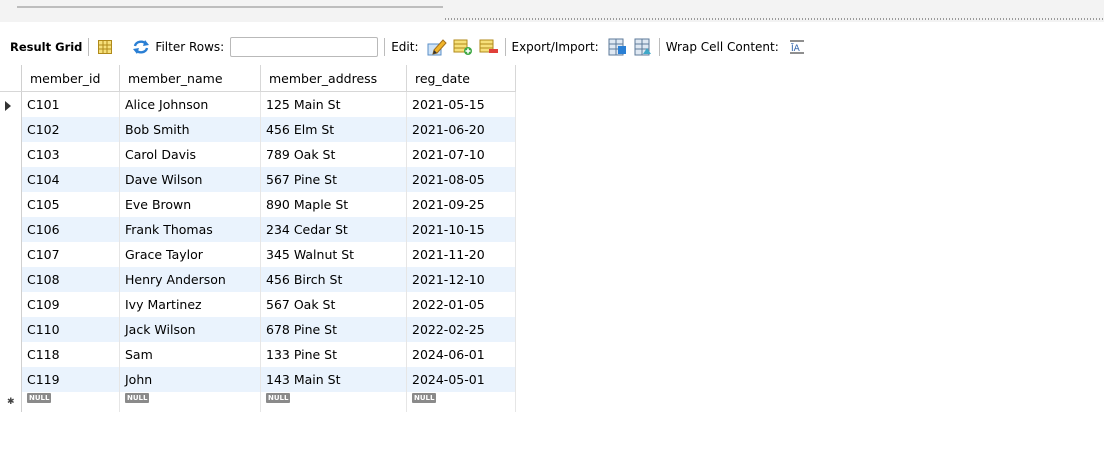 The height and width of the screenshot is (453, 1104). Describe the element at coordinates (461, 304) in the screenshot. I see `table-cell: 2022-01-05` at that location.